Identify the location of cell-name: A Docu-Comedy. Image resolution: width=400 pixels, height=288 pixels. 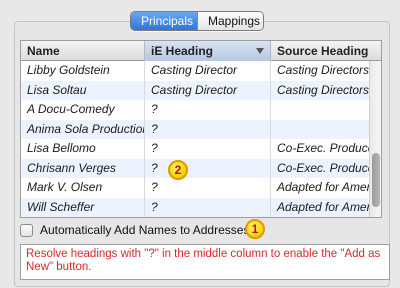
(83, 110).